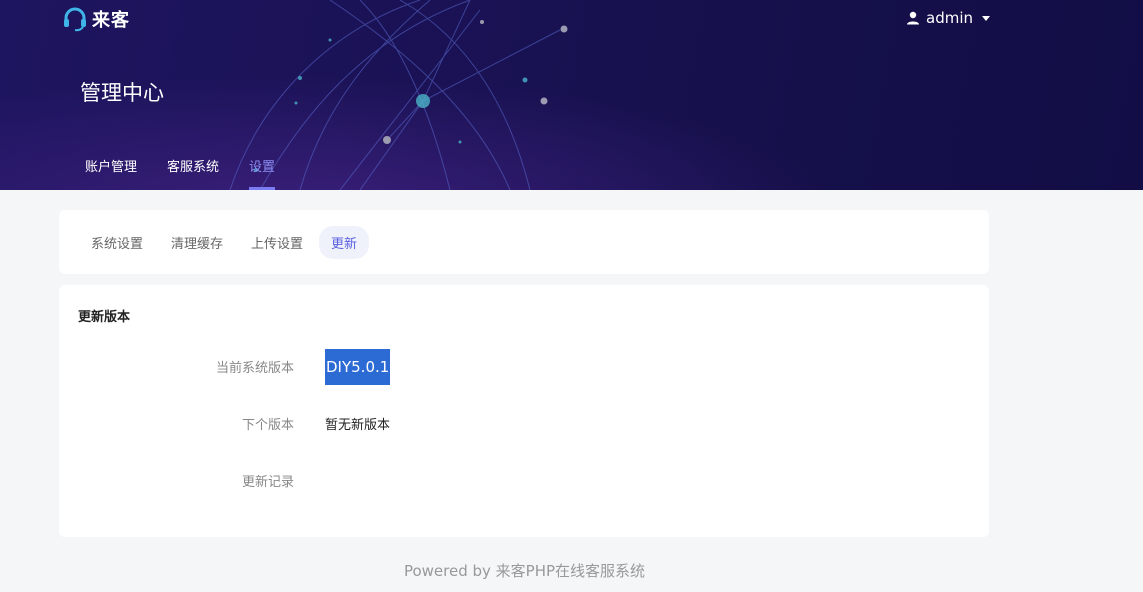 This screenshot has width=1143, height=592. What do you see at coordinates (122, 93) in the screenshot?
I see `page-title: 管理中心` at bounding box center [122, 93].